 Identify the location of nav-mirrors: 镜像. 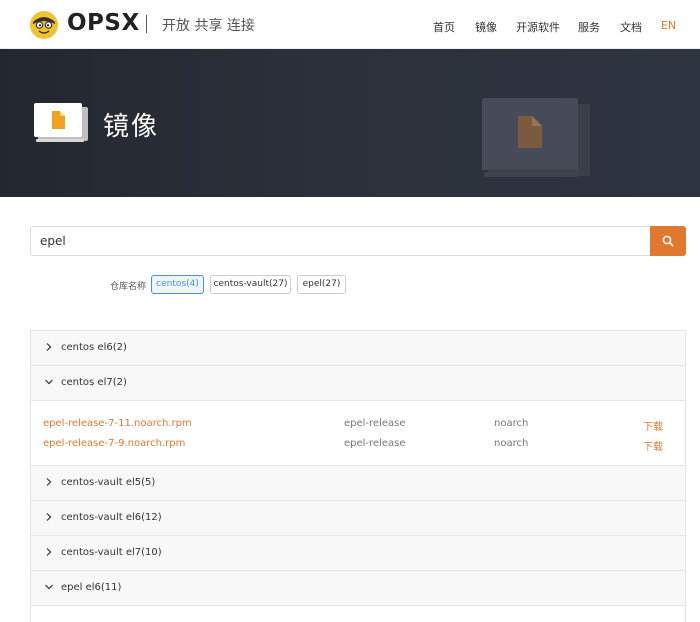
(486, 27).